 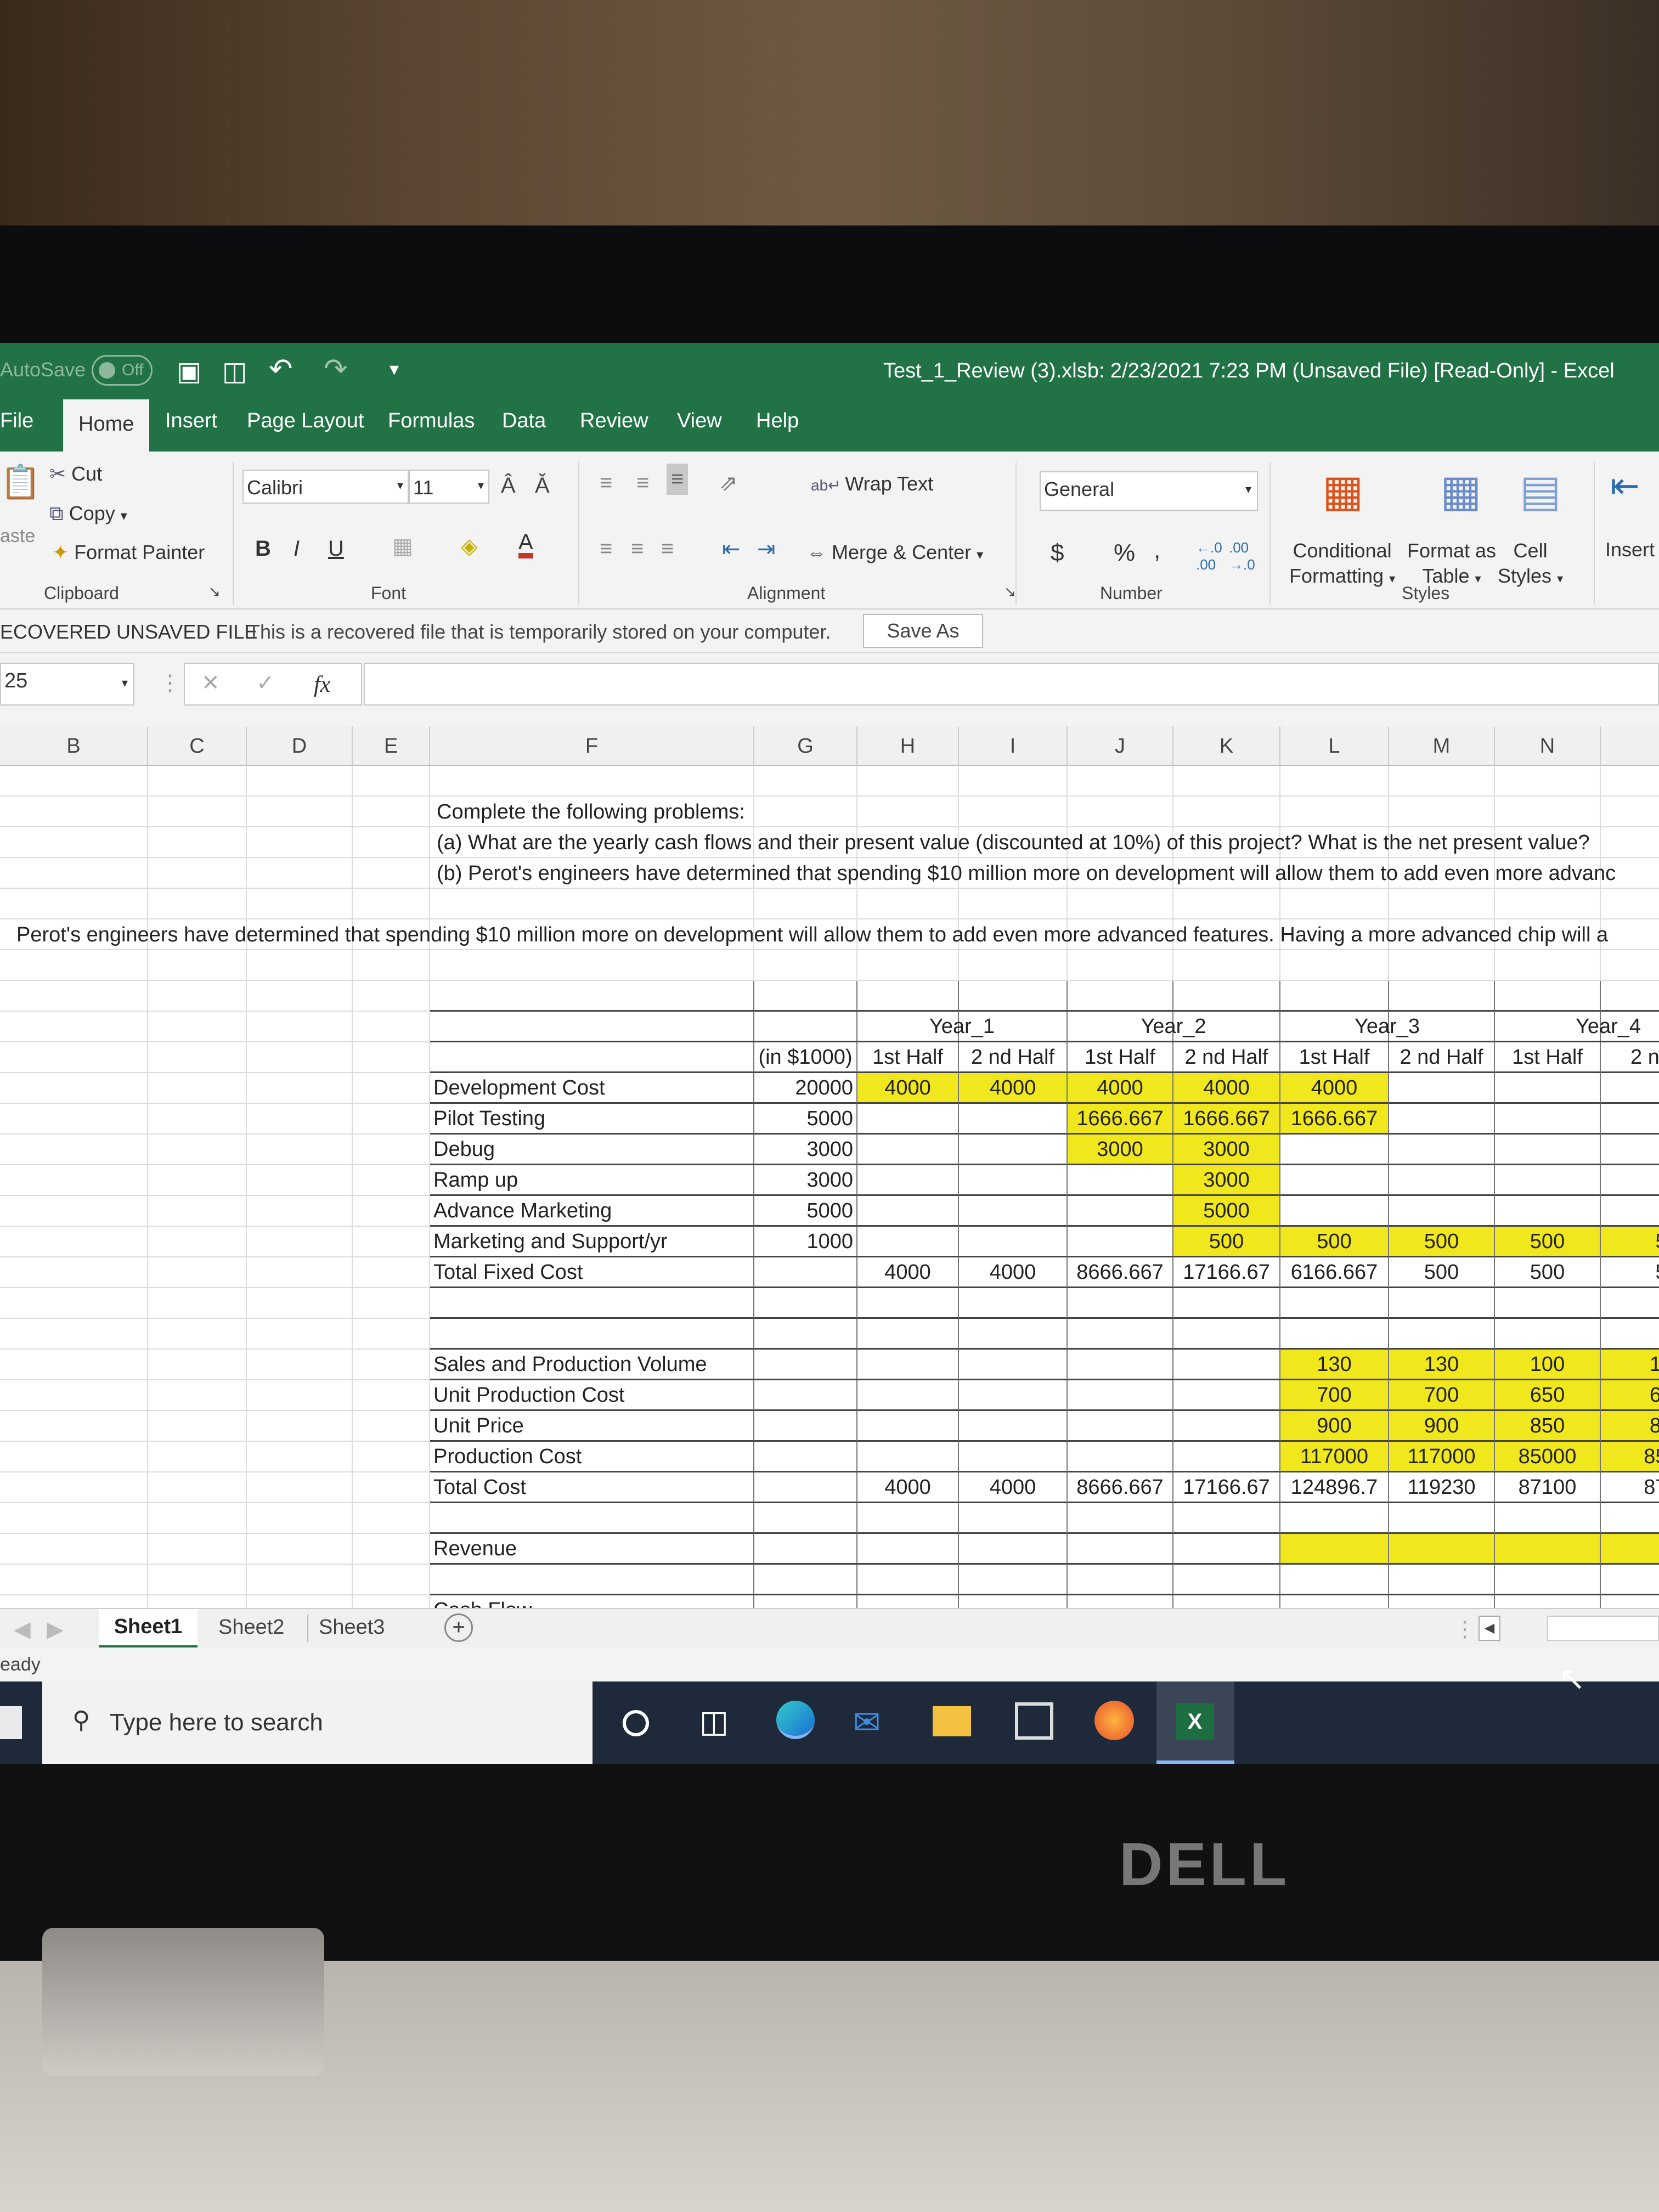 I want to click on decrease-font-size-icon: Ǎ, so click(x=543, y=485).